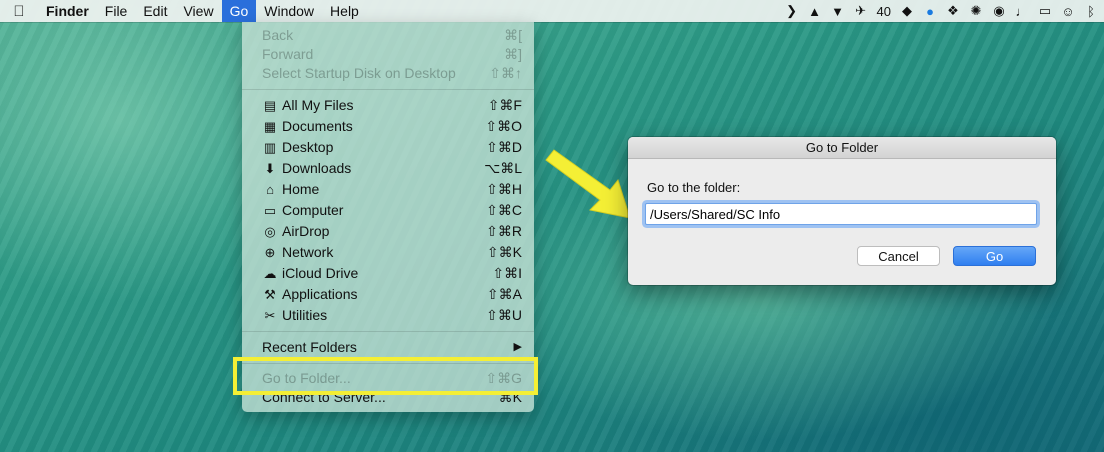 The height and width of the screenshot is (452, 1104). Describe the element at coordinates (388, 252) in the screenshot. I see `menu-item-network: ⊕ Network ⇧⌘K` at that location.